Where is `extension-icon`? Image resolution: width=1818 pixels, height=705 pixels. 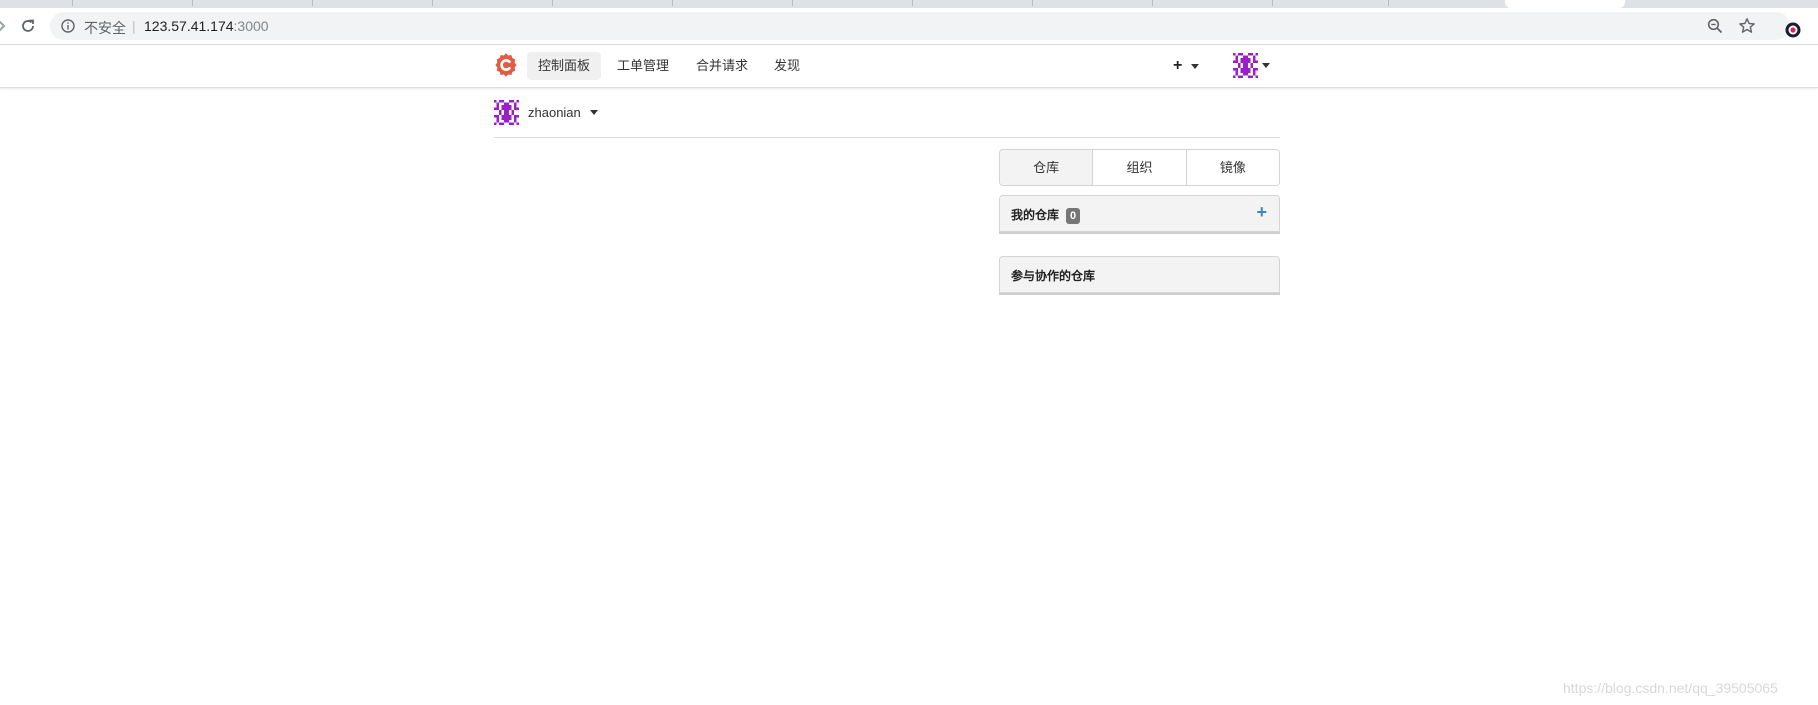 extension-icon is located at coordinates (1793, 30).